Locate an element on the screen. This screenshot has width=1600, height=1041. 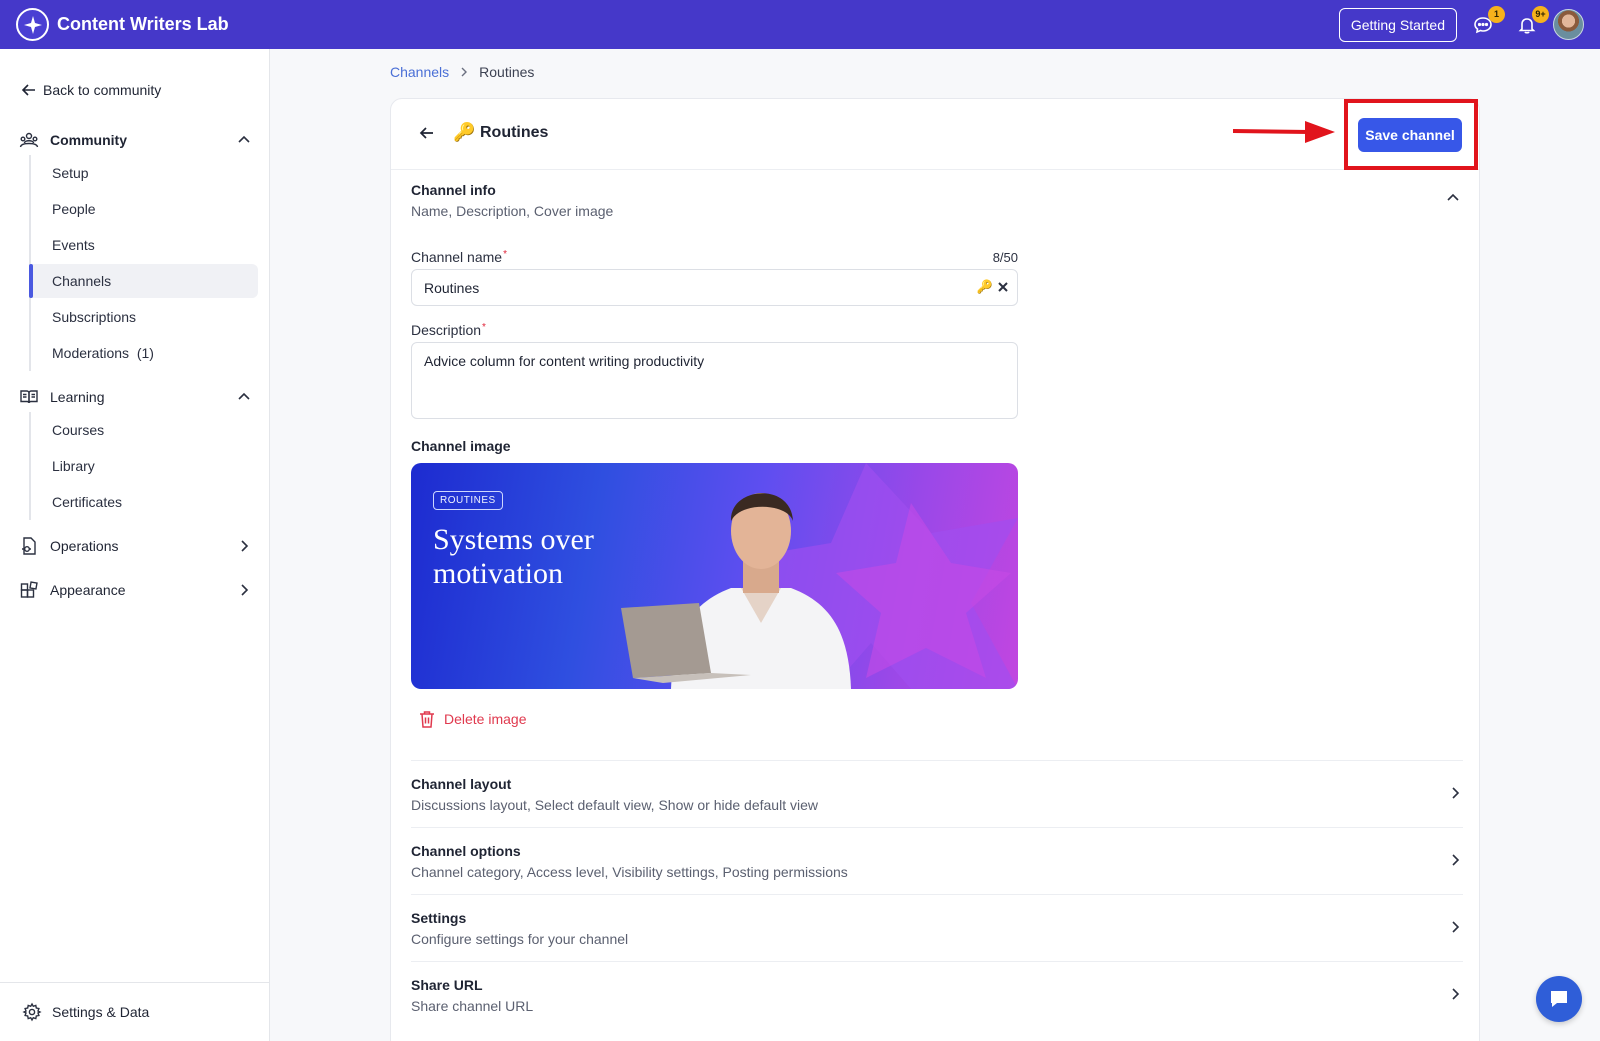
settings-data-link: Settings & Data is located at coordinates (135, 1011).